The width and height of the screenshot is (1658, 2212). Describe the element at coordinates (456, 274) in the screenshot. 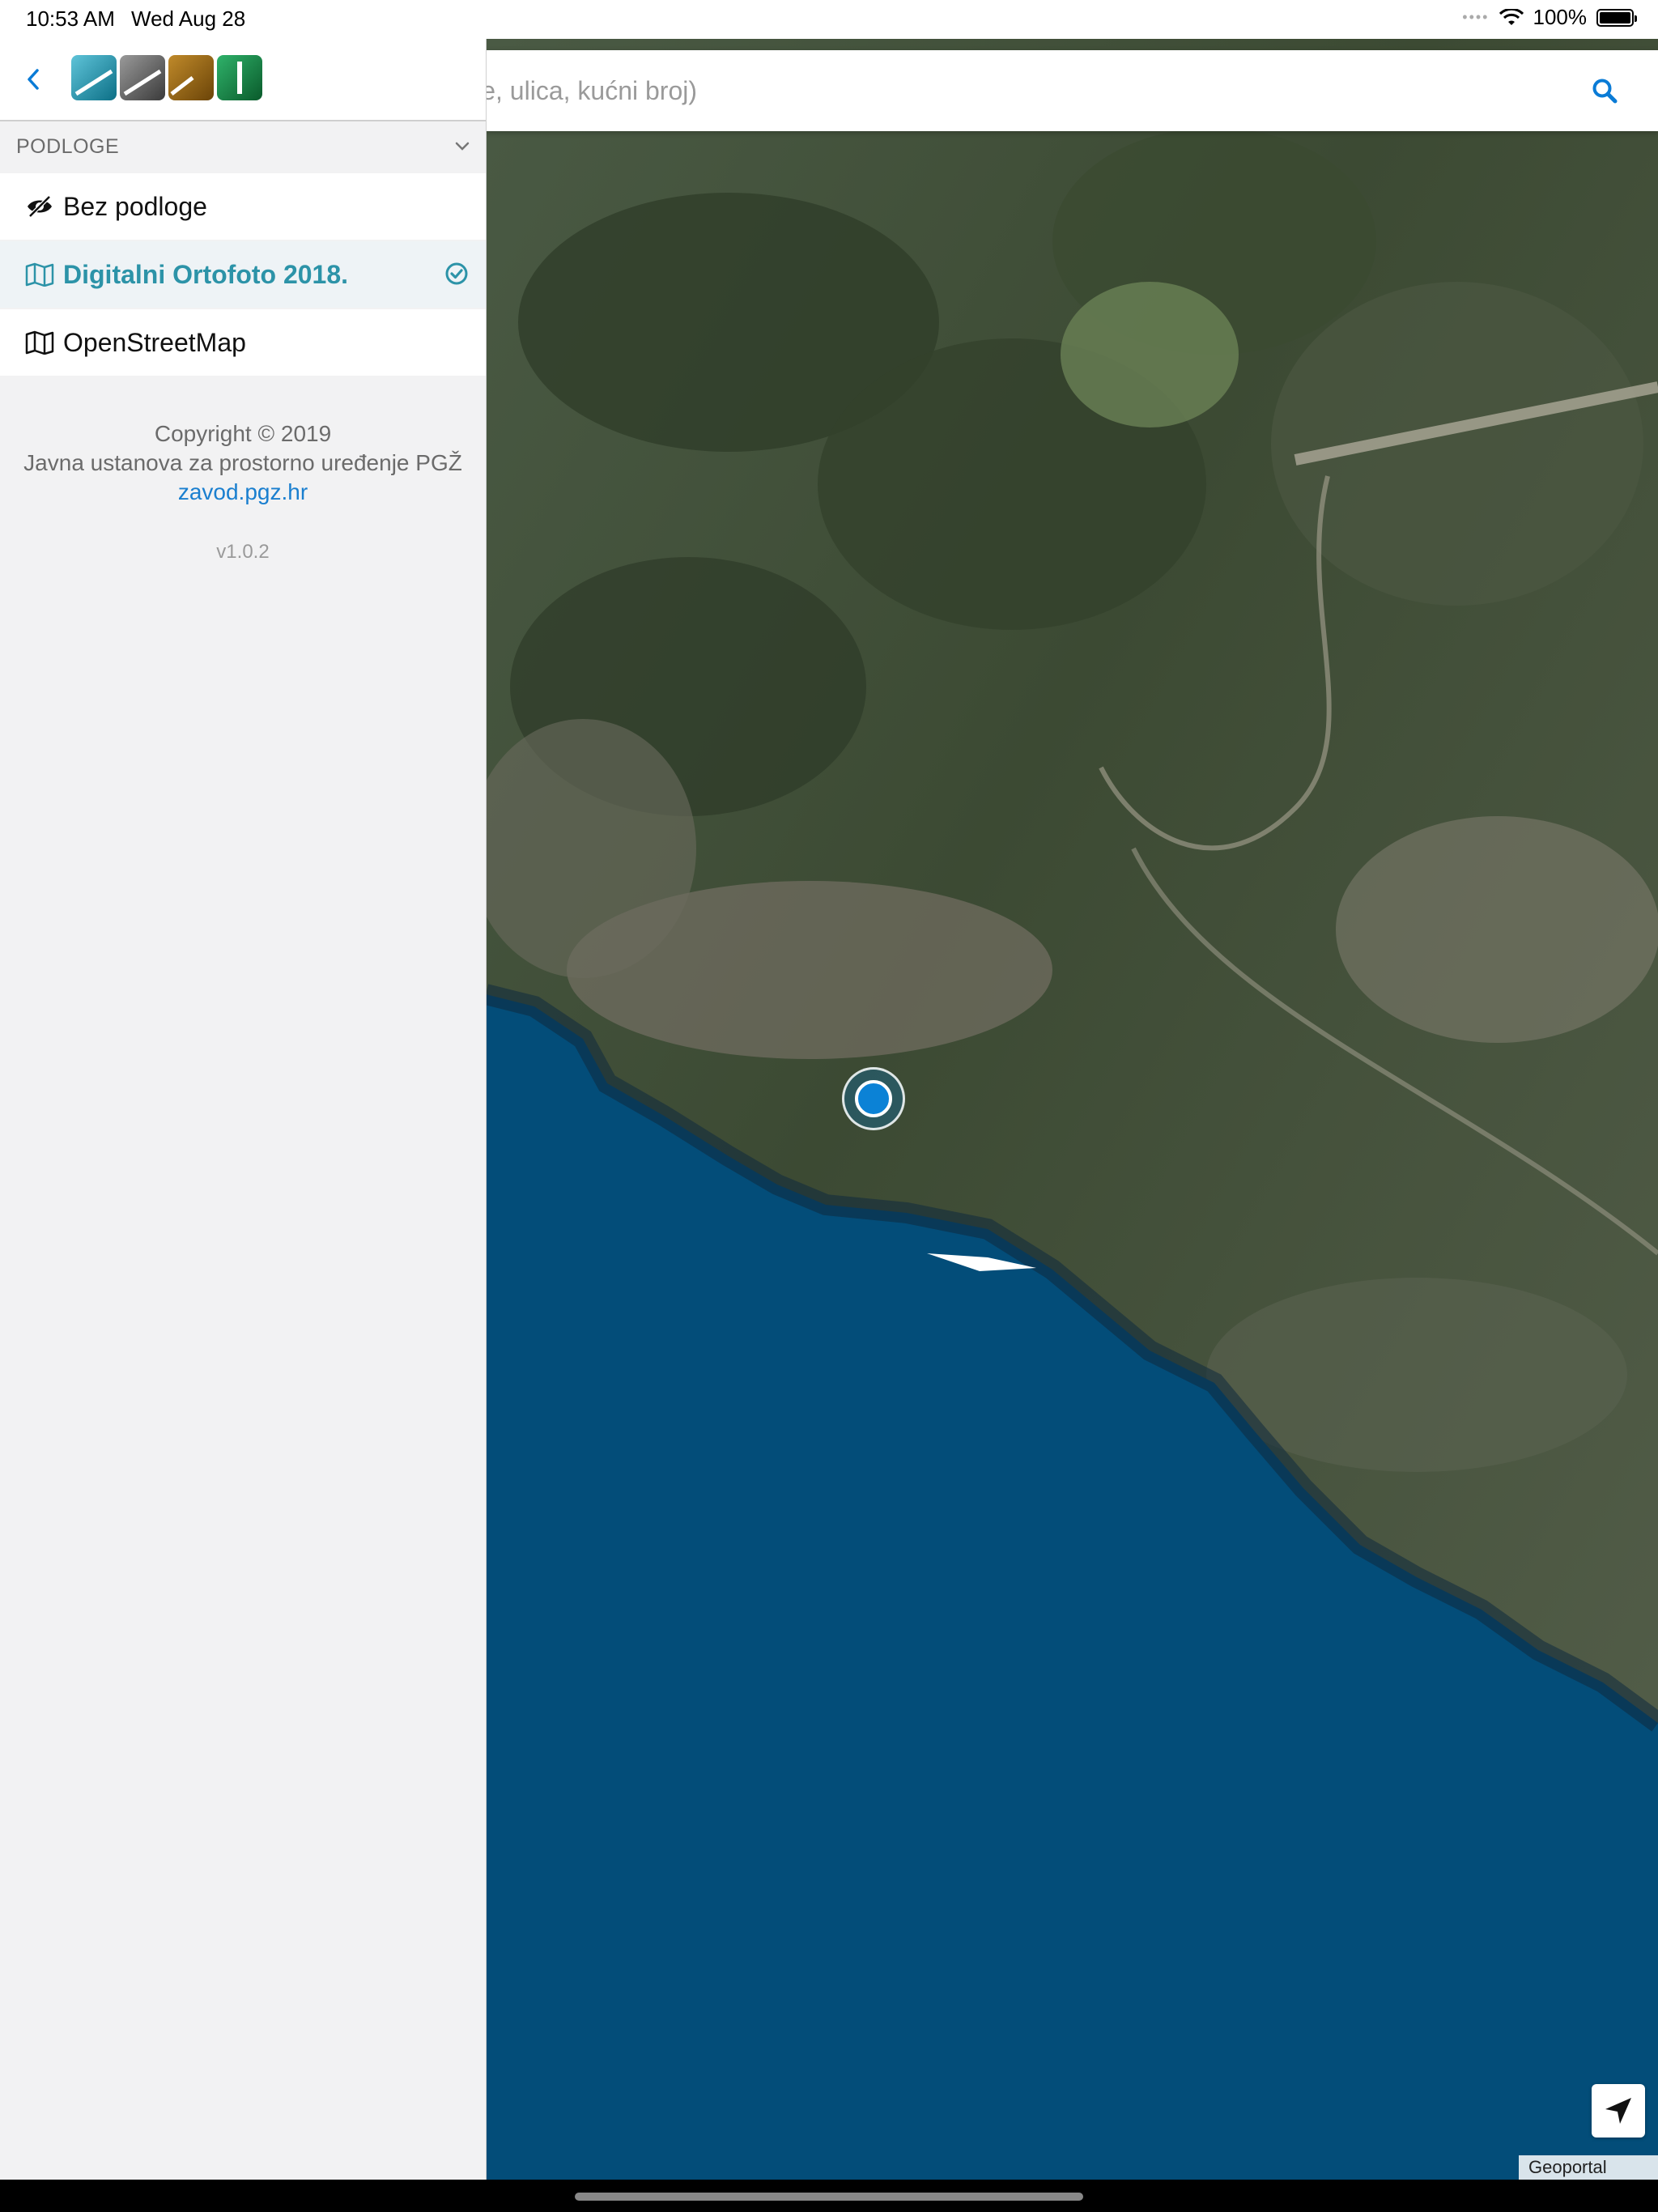

I see `check-circle-icon` at that location.